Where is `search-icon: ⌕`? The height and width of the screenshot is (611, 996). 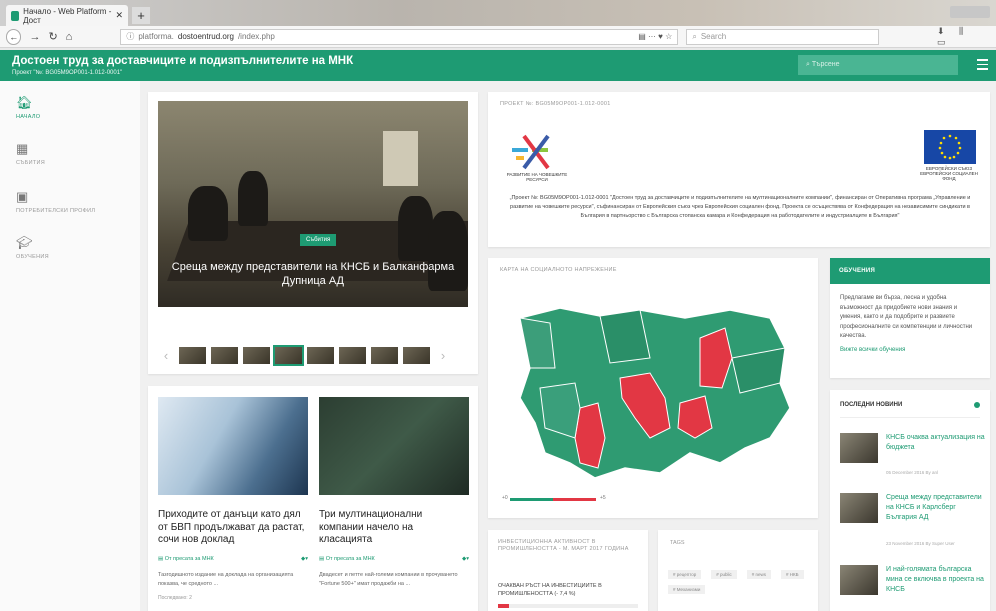 search-icon: ⌕ is located at coordinates (694, 36).